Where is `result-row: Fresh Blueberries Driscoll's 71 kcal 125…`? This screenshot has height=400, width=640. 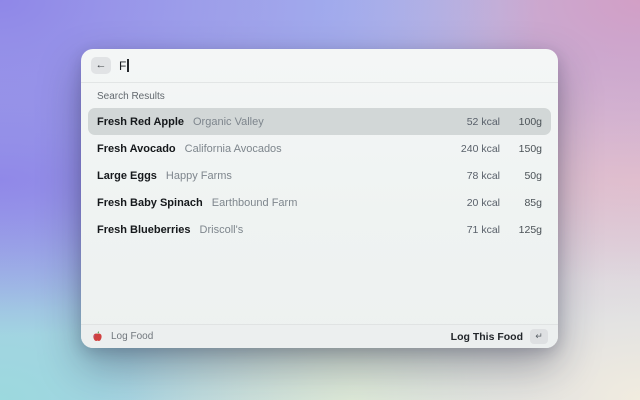
result-row: Fresh Blueberries Driscoll's 71 kcal 125… is located at coordinates (319, 229).